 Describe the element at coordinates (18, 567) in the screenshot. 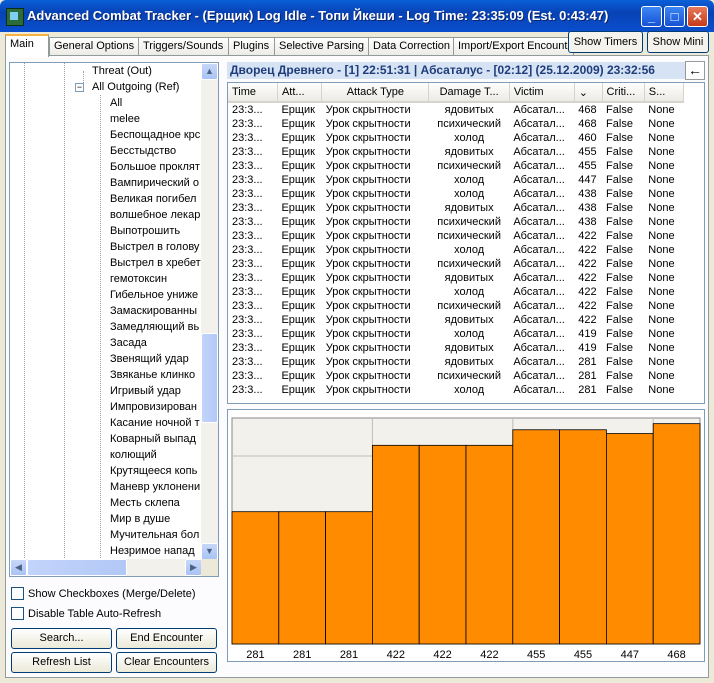

I see `scroll-left-icon: ◀` at that location.